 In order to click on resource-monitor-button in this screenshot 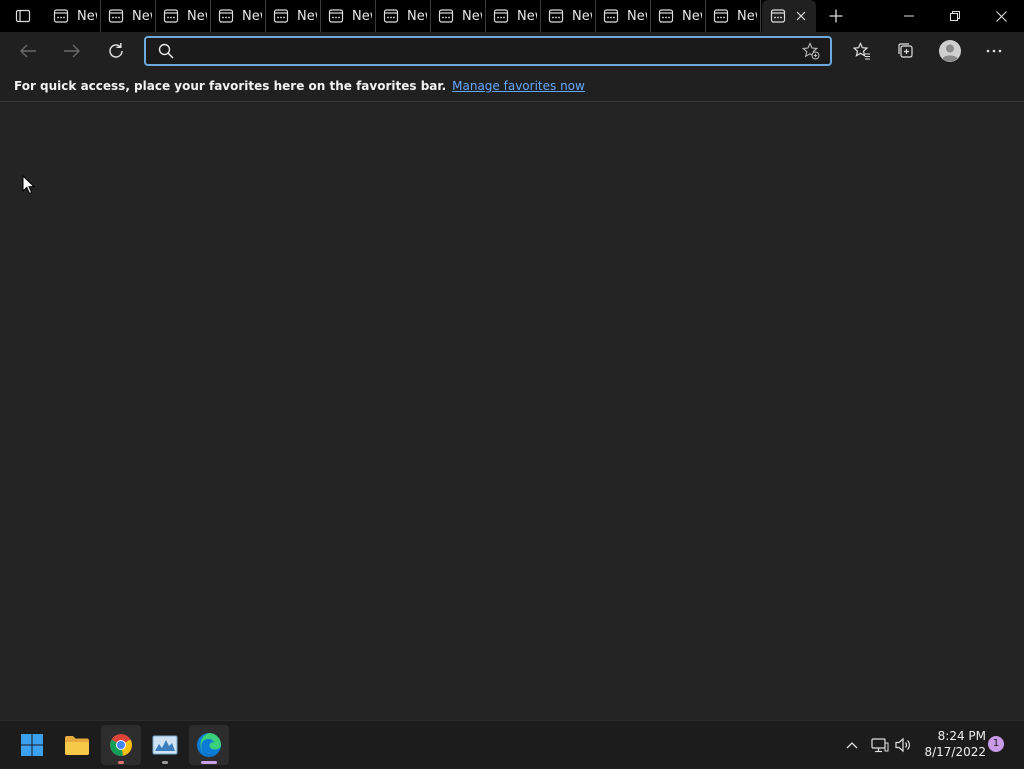, I will do `click(165, 745)`.